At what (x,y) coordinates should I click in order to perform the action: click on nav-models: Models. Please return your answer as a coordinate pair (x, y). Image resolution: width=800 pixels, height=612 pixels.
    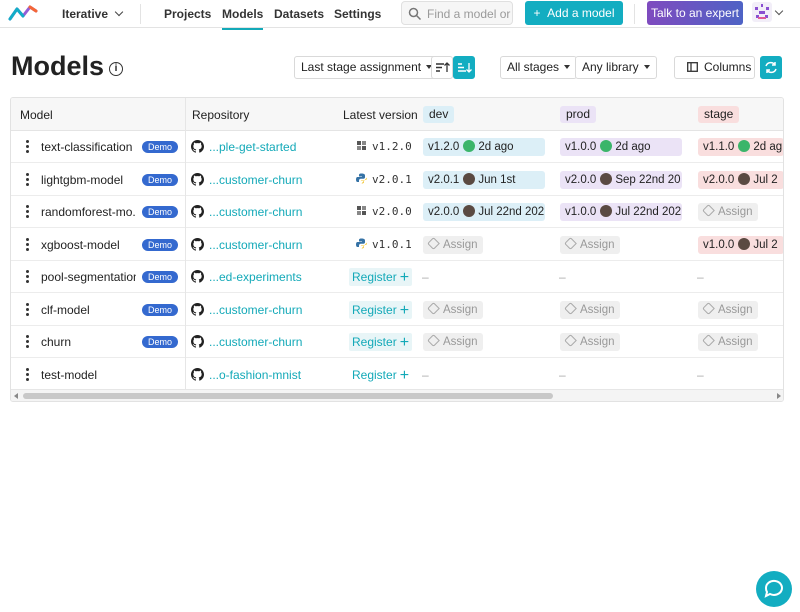
    Looking at the image, I should click on (243, 18).